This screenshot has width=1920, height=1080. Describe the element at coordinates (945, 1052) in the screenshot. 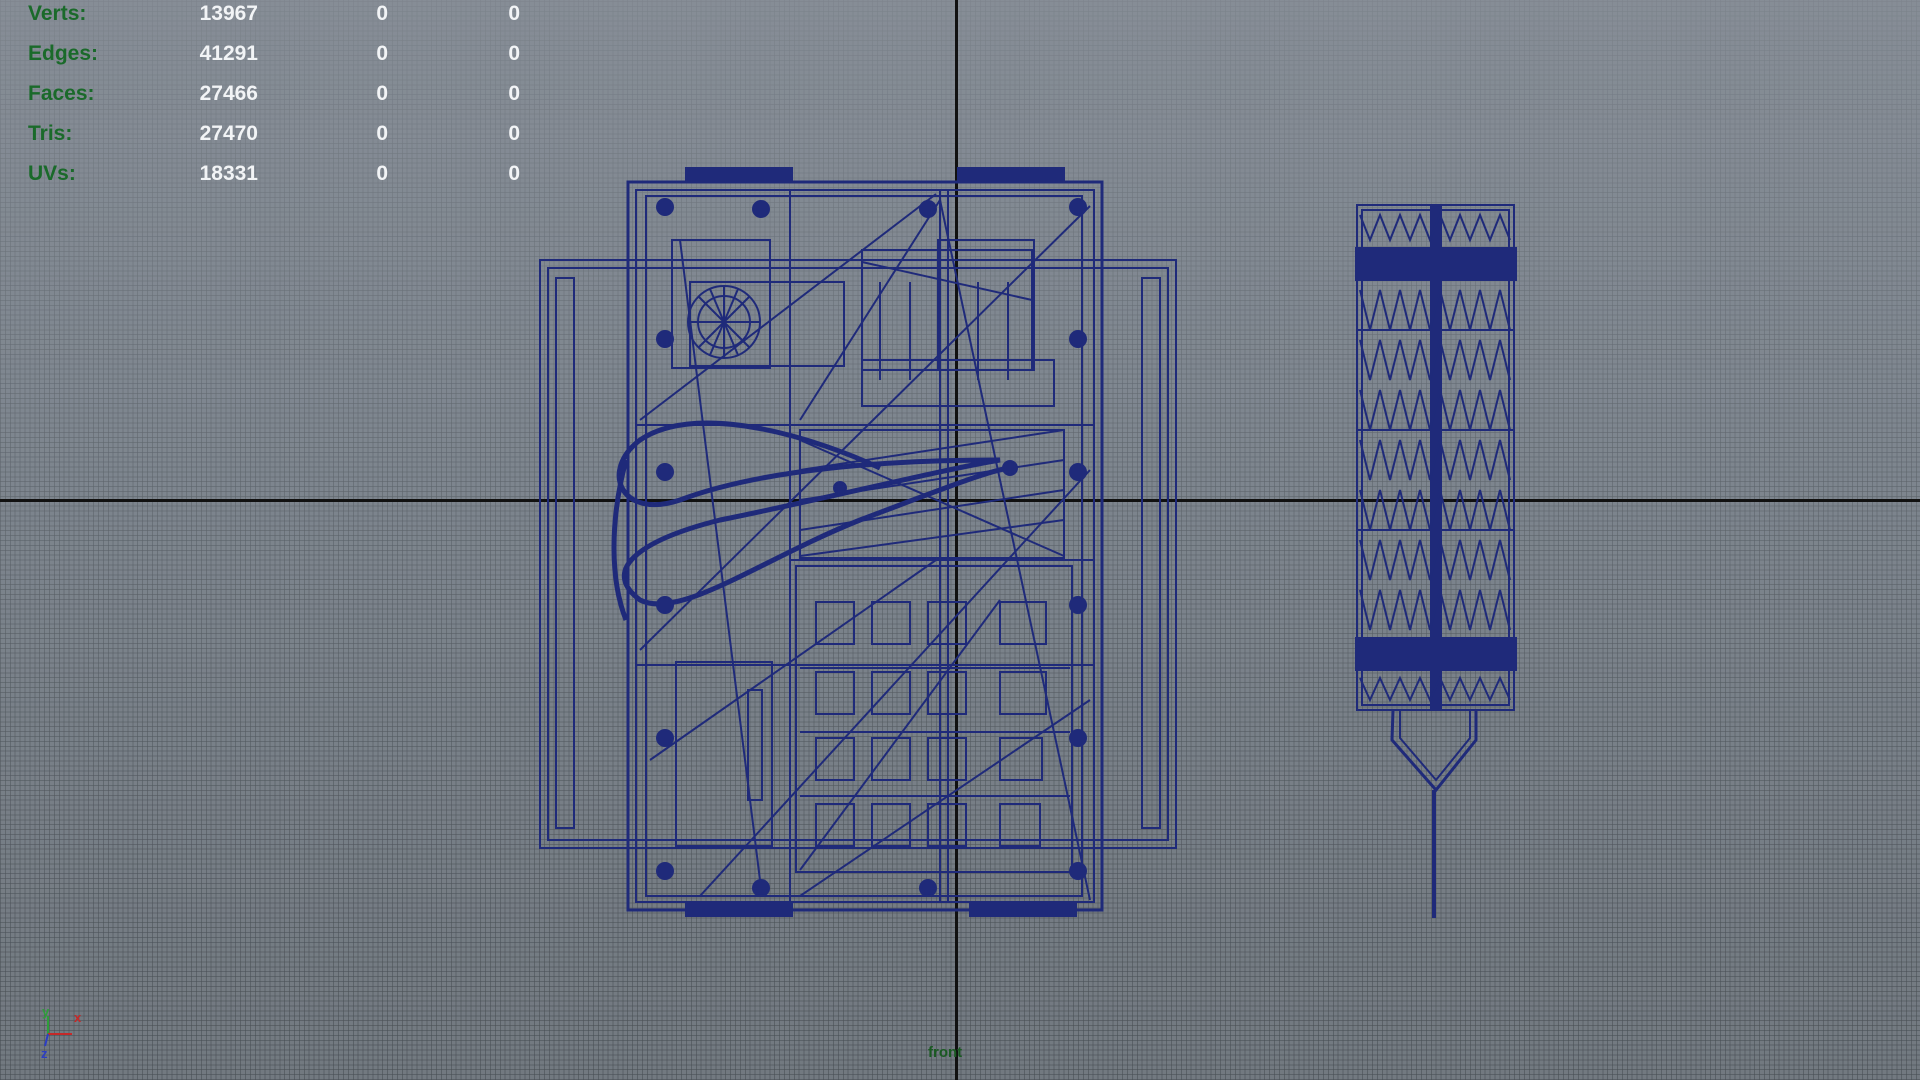

I see `camera-name-label: front` at that location.